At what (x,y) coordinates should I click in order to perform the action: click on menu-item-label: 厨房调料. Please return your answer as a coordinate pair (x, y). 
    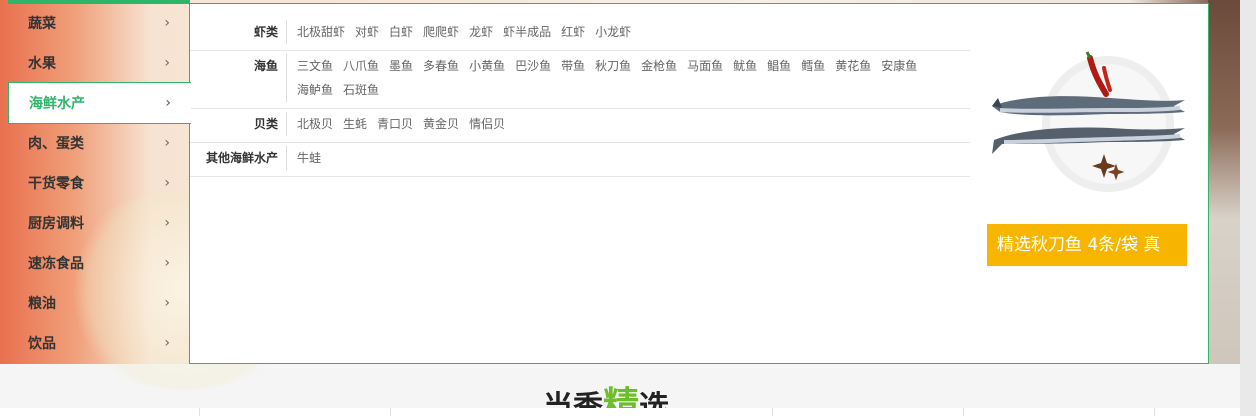
    Looking at the image, I should click on (56, 224).